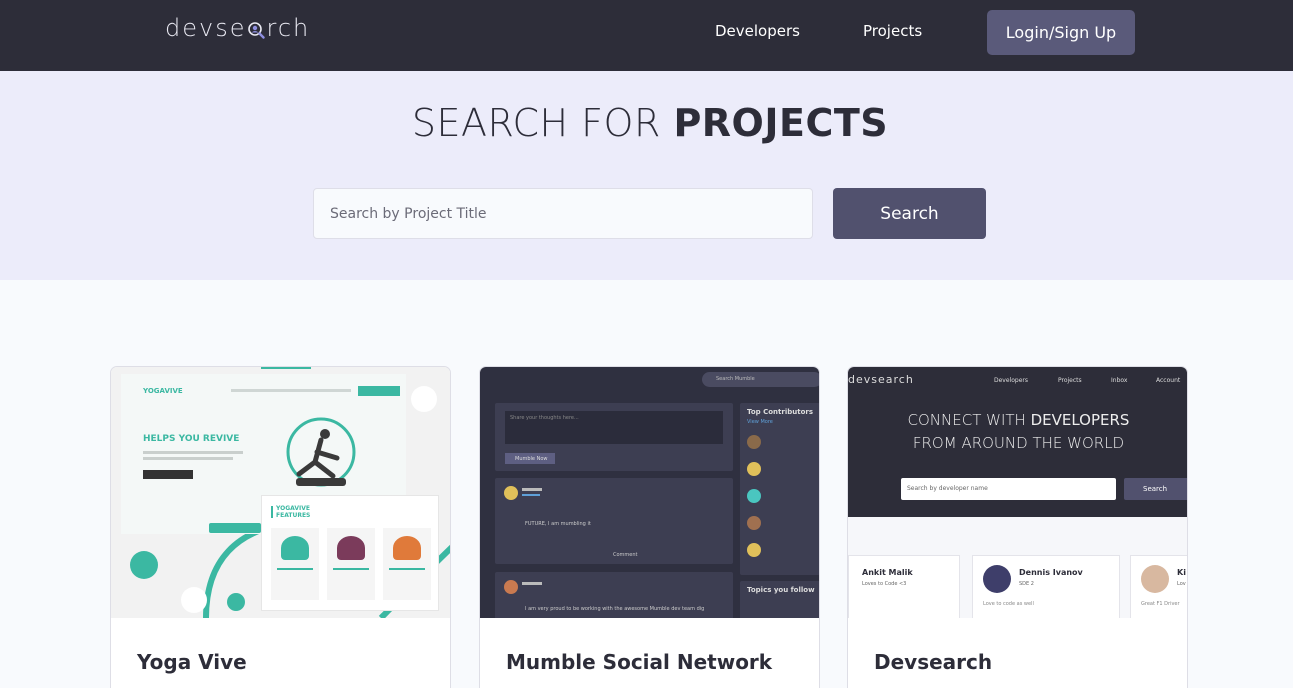 The image size is (1293, 688). What do you see at coordinates (780, 412) in the screenshot?
I see `mock-contributors-title: Top Contributors` at bounding box center [780, 412].